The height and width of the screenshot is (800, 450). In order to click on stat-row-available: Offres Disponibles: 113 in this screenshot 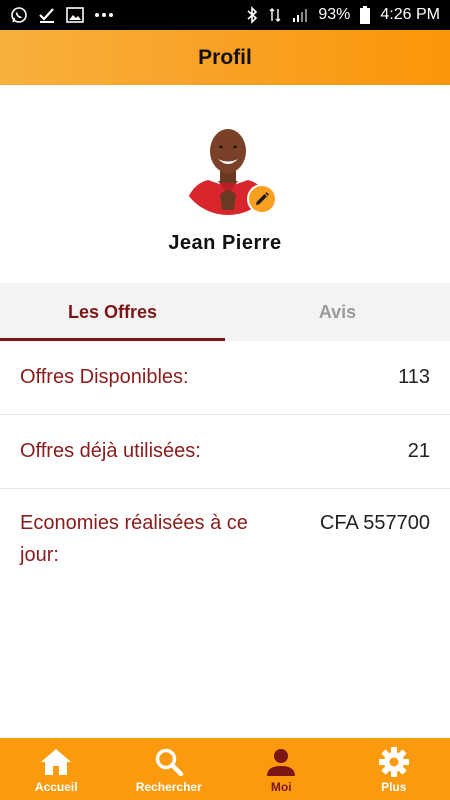, I will do `click(225, 378)`.